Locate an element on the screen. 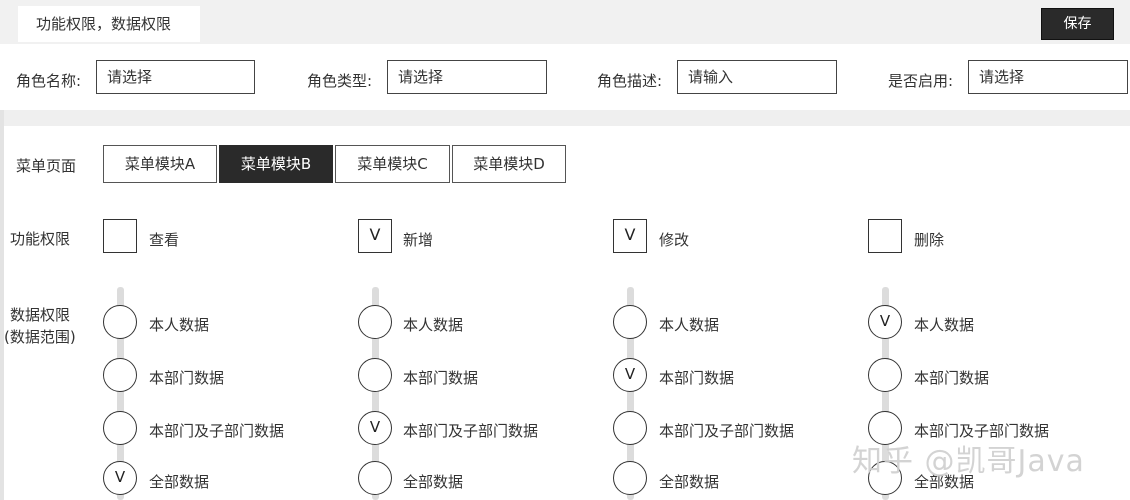 This screenshot has width=1130, height=500. function-permission-label: 功能权限 is located at coordinates (40, 239).